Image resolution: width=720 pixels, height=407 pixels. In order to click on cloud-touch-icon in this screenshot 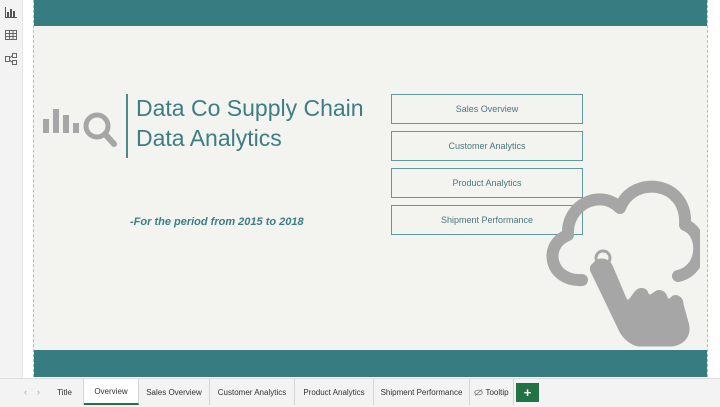, I will do `click(623, 265)`.